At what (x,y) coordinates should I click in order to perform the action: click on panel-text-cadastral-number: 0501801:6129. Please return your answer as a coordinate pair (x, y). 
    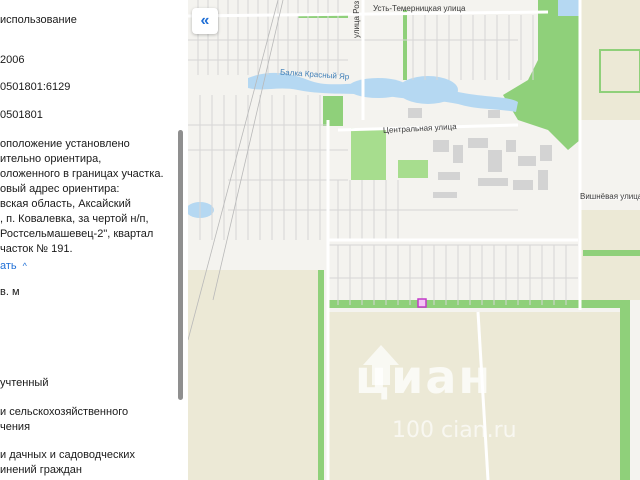
    Looking at the image, I should click on (35, 87).